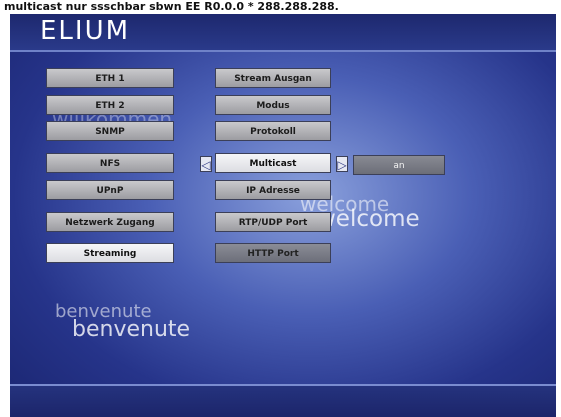 The height and width of the screenshot is (417, 561). I want to click on menu-item-rtp-udp-port: RTP/UDP Port, so click(273, 222).